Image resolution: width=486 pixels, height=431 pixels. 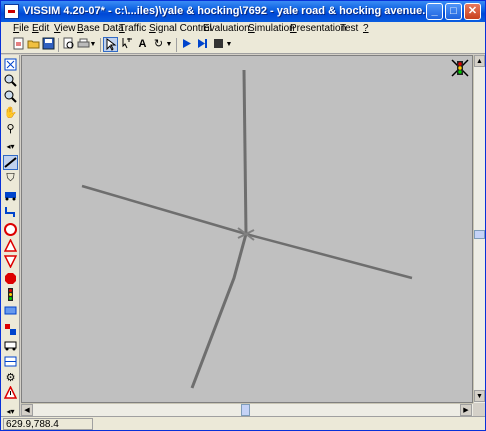 What do you see at coordinates (33, 44) in the screenshot?
I see `open-folder-icon` at bounding box center [33, 44].